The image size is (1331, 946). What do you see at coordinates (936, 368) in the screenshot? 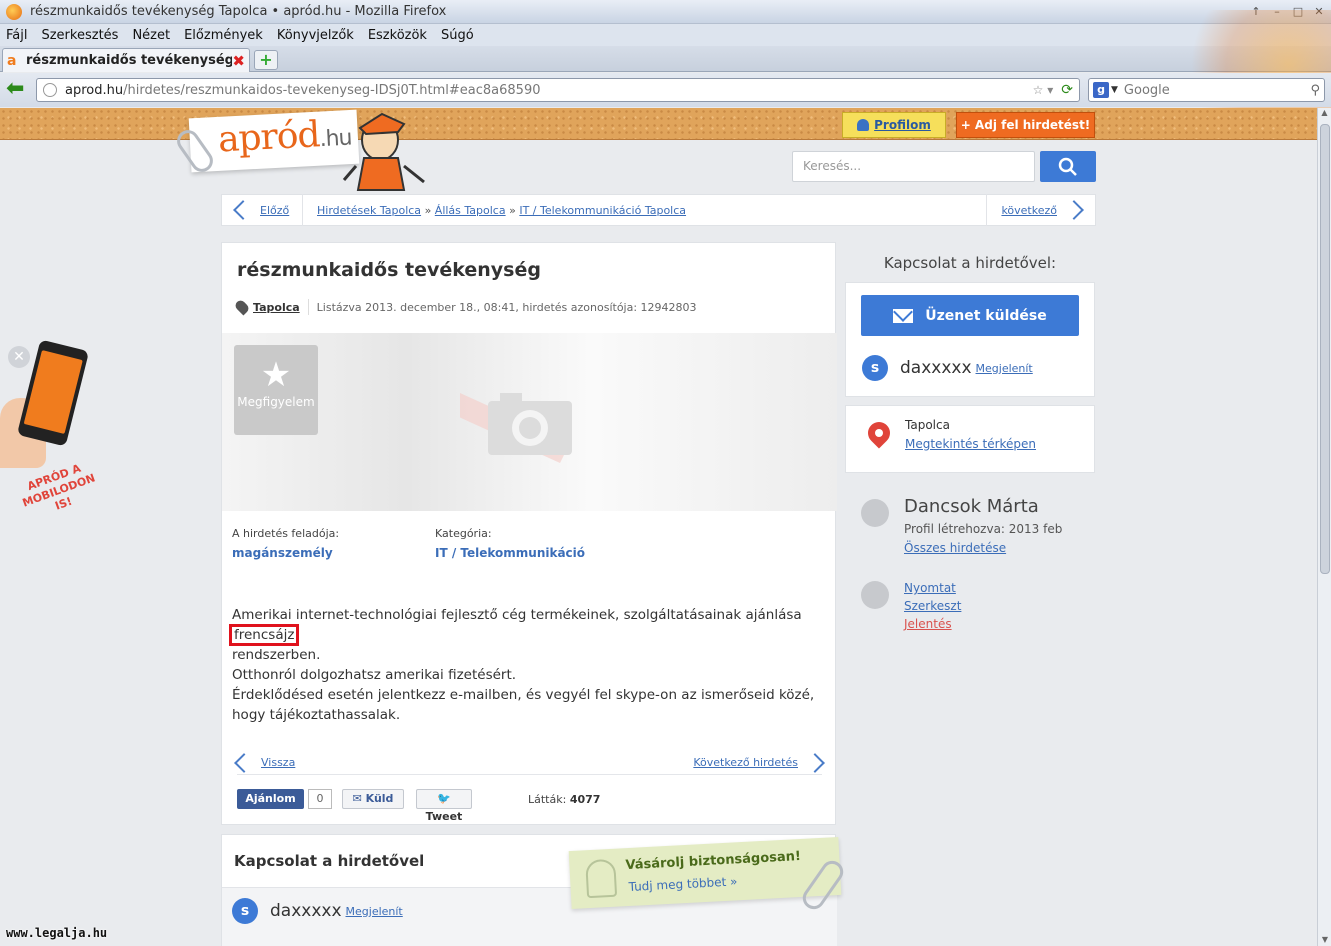
I see `skype-handle: daxxxxx` at bounding box center [936, 368].